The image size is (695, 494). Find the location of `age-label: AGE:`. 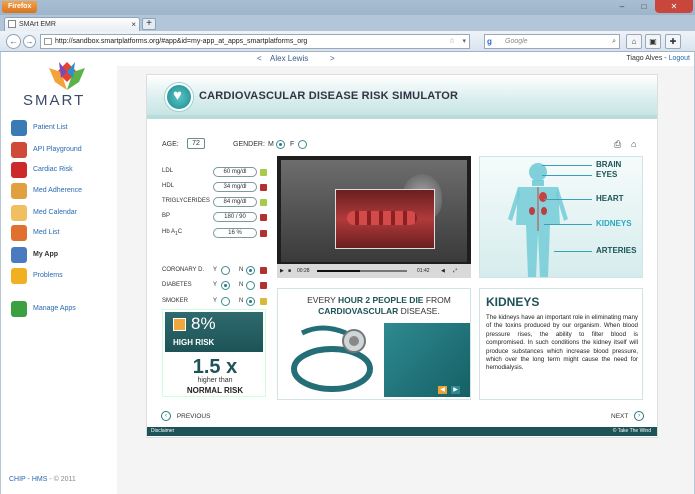

age-label: AGE: is located at coordinates (170, 144).